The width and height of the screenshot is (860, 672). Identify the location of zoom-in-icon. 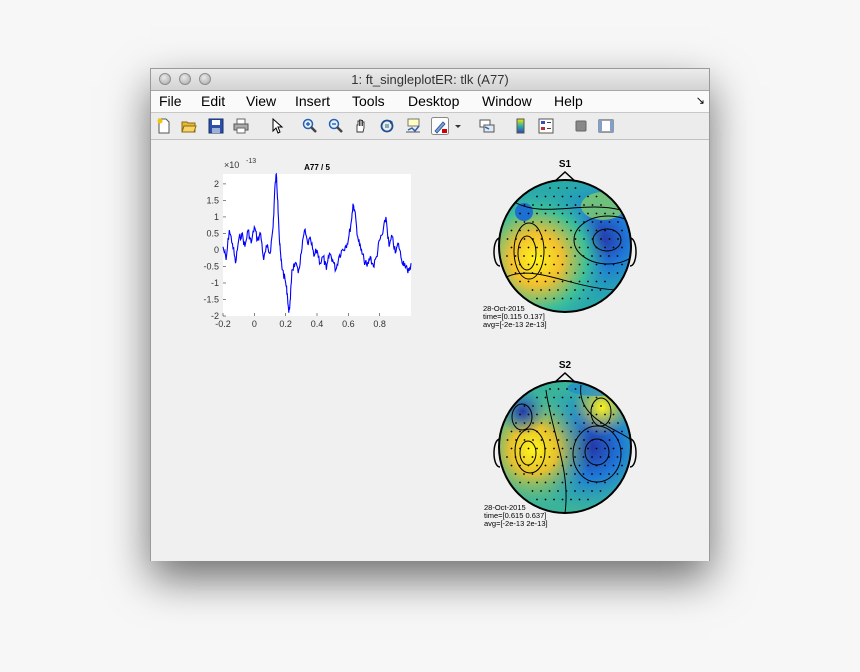
(310, 126).